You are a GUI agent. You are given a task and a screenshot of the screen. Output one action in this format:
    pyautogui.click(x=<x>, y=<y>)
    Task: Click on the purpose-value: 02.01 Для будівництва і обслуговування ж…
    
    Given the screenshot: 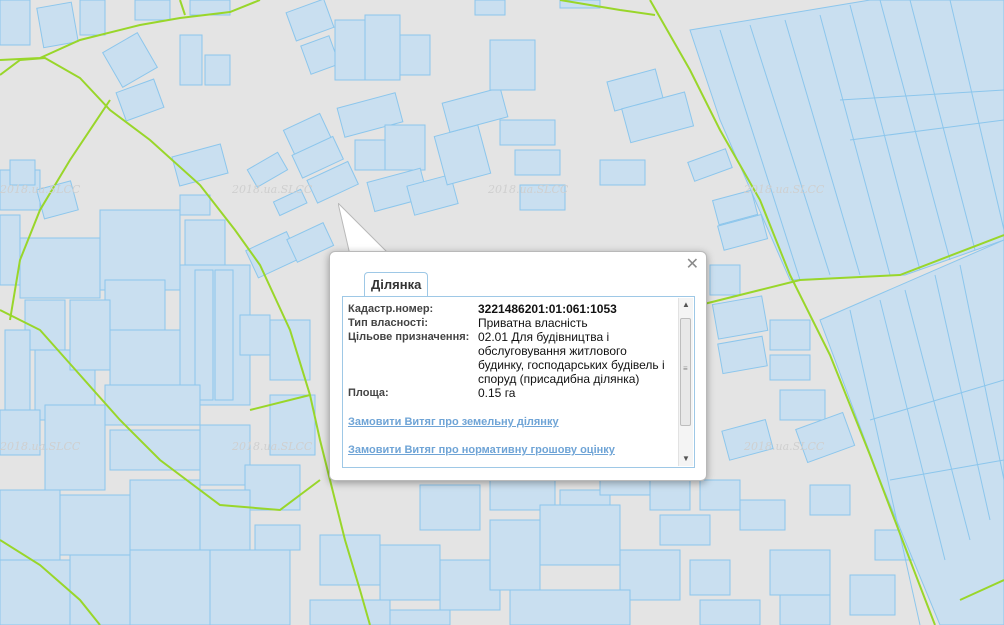 What is the action you would take?
    pyautogui.click(x=571, y=358)
    